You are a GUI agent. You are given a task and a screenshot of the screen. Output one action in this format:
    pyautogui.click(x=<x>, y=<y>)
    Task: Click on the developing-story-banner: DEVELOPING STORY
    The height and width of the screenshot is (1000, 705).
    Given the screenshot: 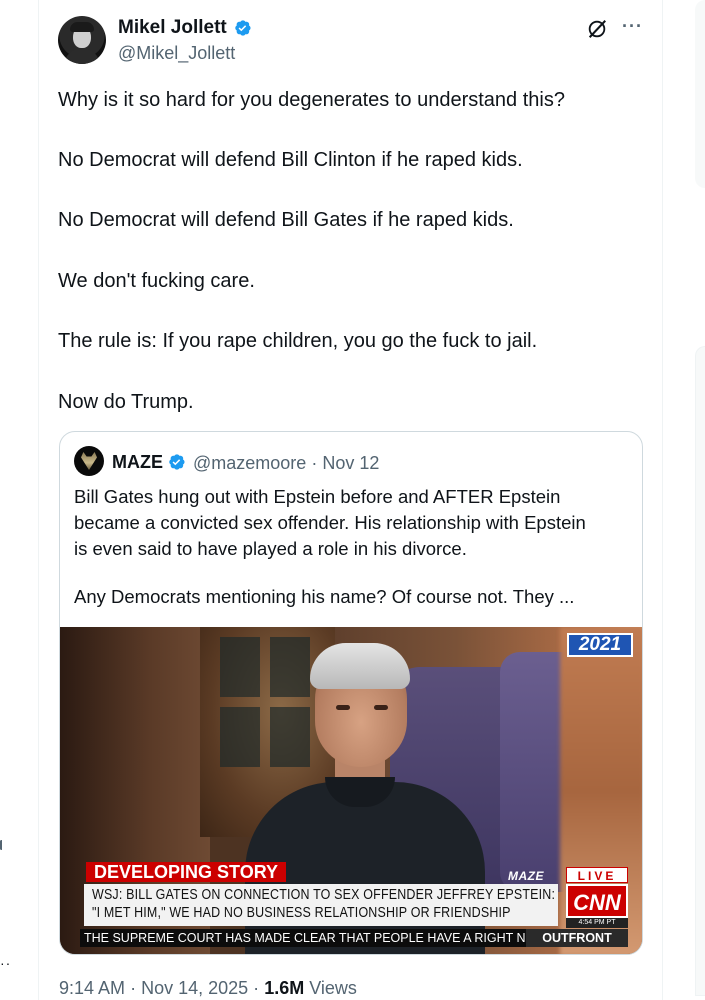 What is the action you would take?
    pyautogui.click(x=186, y=872)
    